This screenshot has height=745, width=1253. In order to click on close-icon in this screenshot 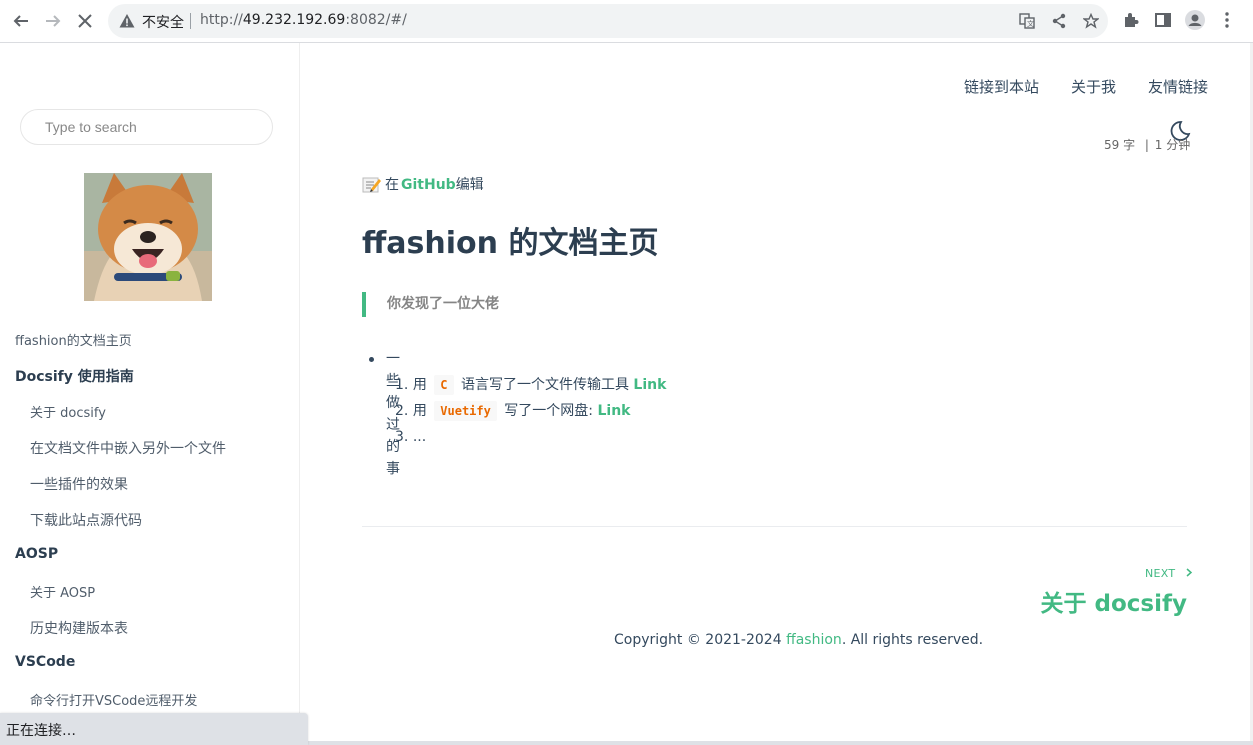, I will do `click(85, 21)`.